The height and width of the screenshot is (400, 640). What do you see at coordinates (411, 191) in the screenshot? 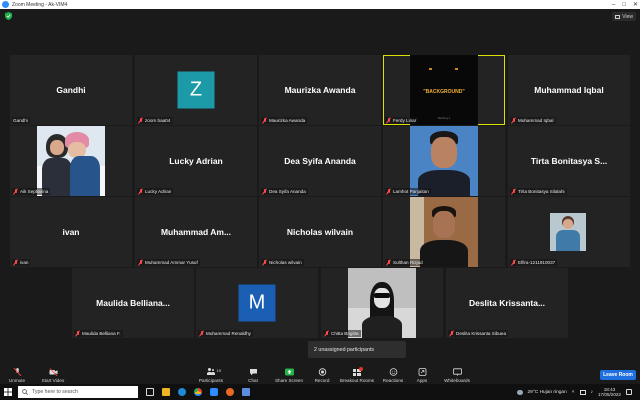
I see `participant-name: Lamhot Panjaitan` at bounding box center [411, 191].